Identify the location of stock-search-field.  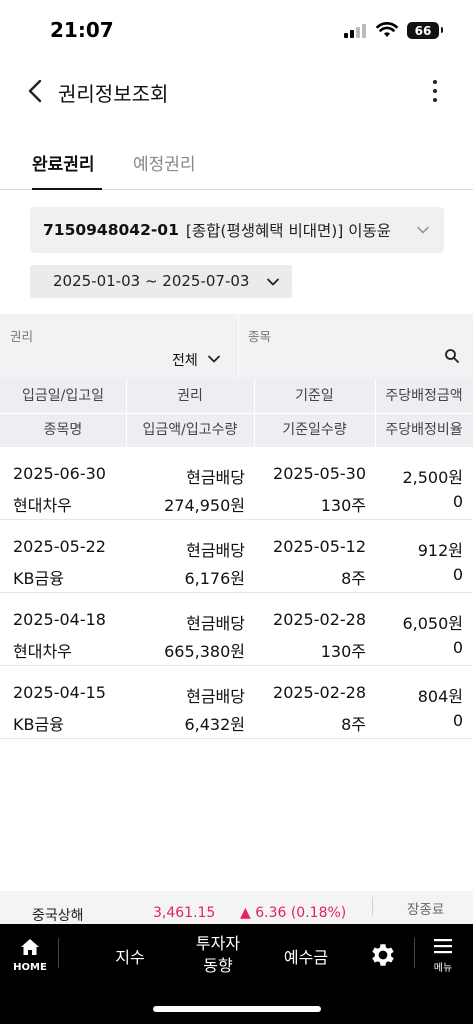
(355, 346).